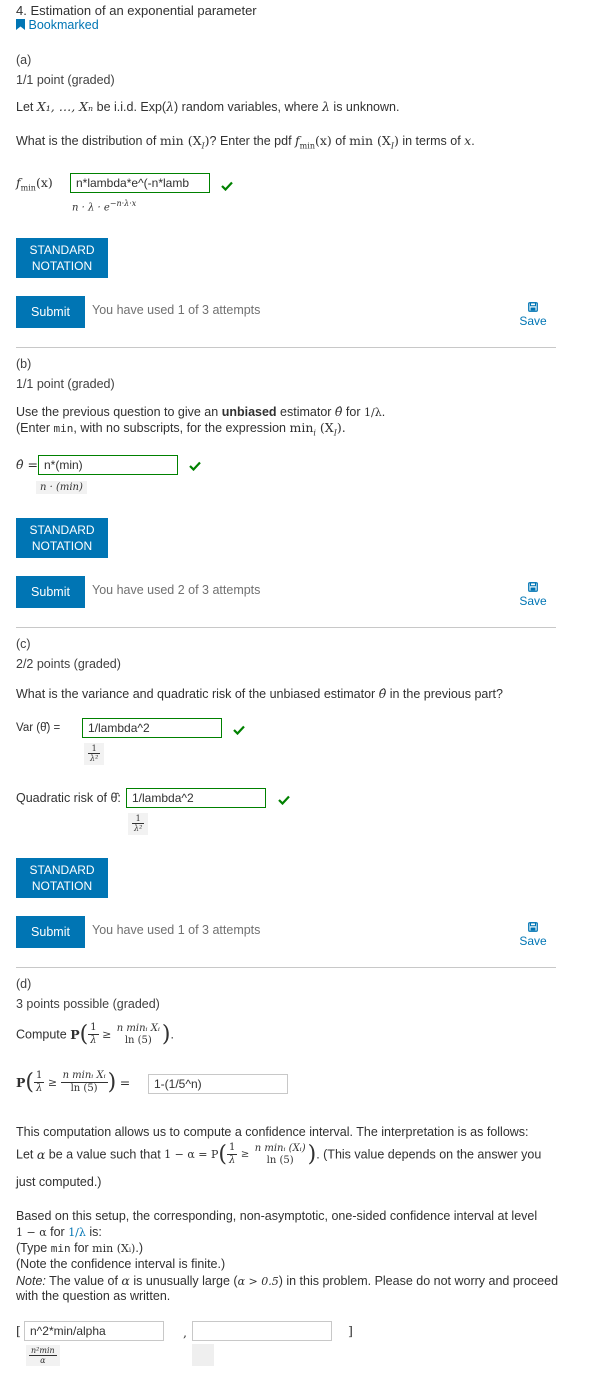  What do you see at coordinates (62, 258) in the screenshot?
I see `part-a-standard-notation-button: STANDARD NOTATION` at bounding box center [62, 258].